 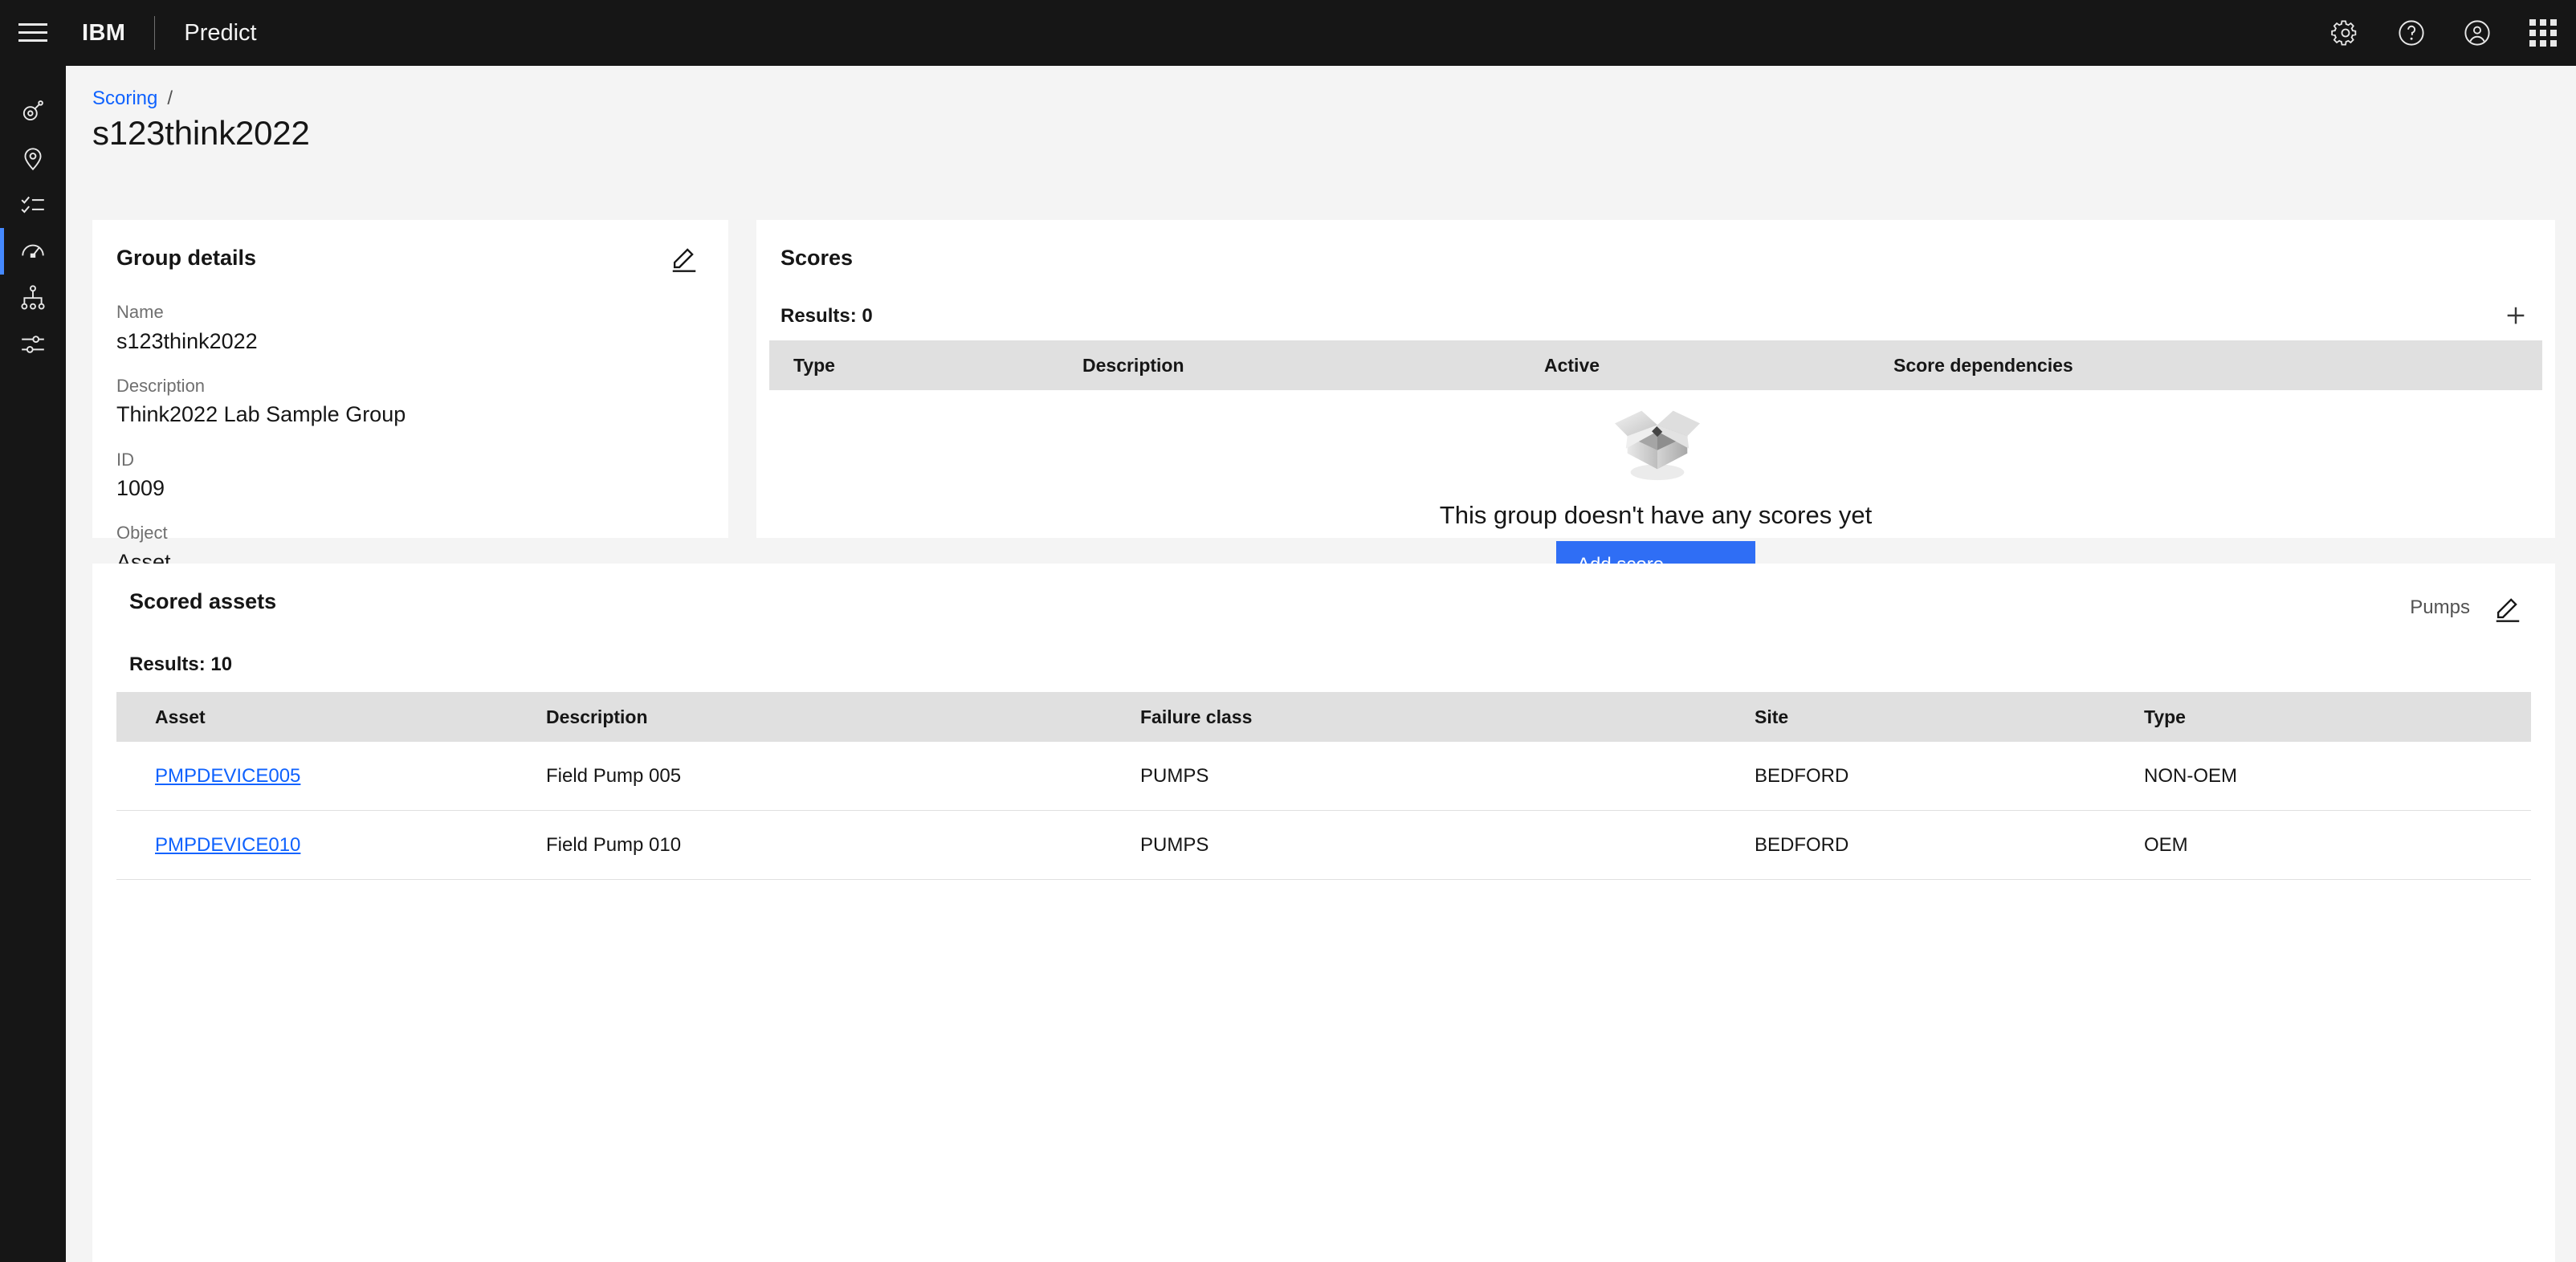 I want to click on hamburger-menu-button, so click(x=33, y=33).